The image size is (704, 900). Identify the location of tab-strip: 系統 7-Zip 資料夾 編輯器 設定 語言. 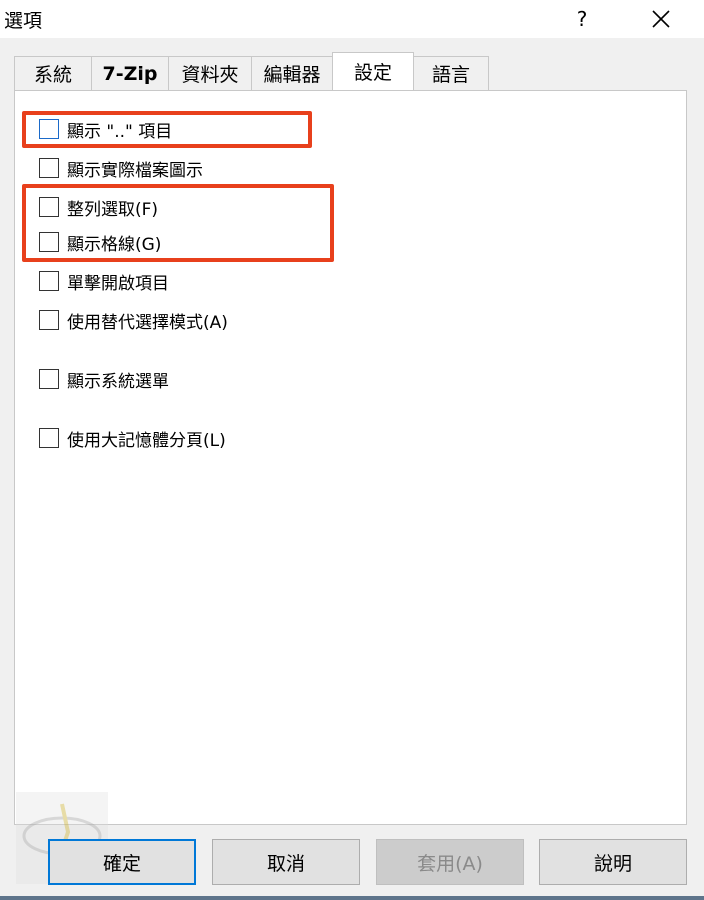
(251, 71).